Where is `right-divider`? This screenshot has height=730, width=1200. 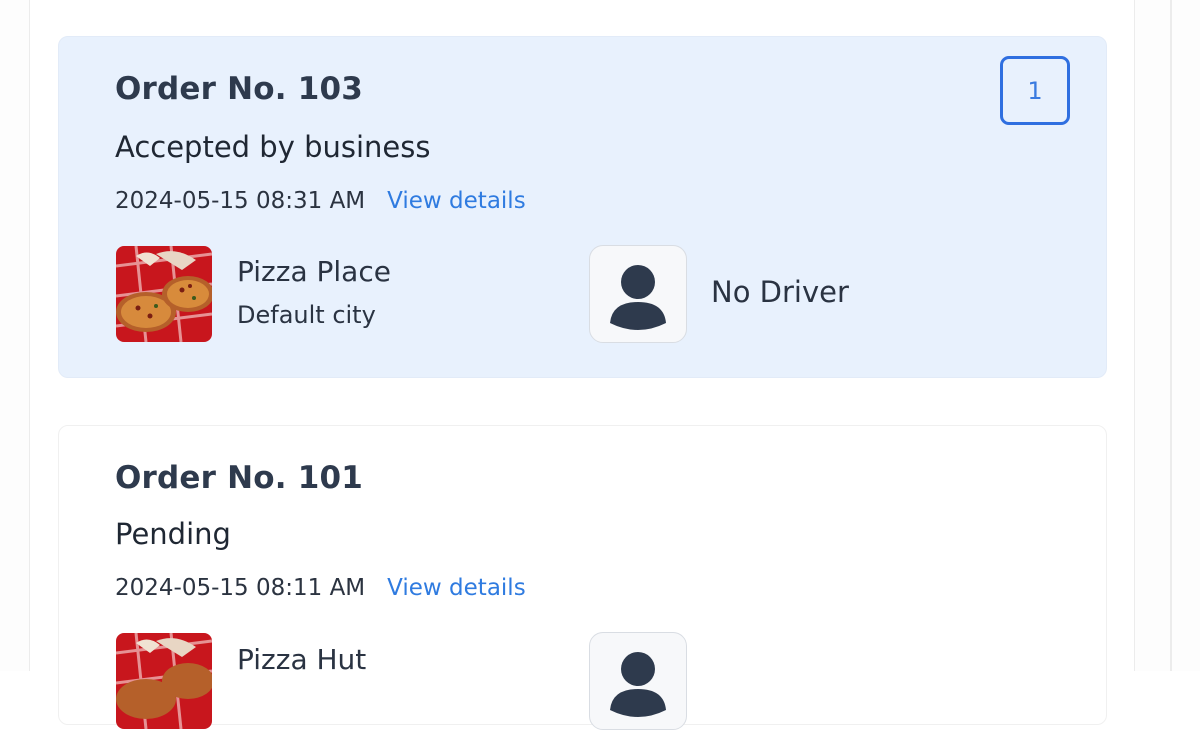
right-divider is located at coordinates (1171, 335).